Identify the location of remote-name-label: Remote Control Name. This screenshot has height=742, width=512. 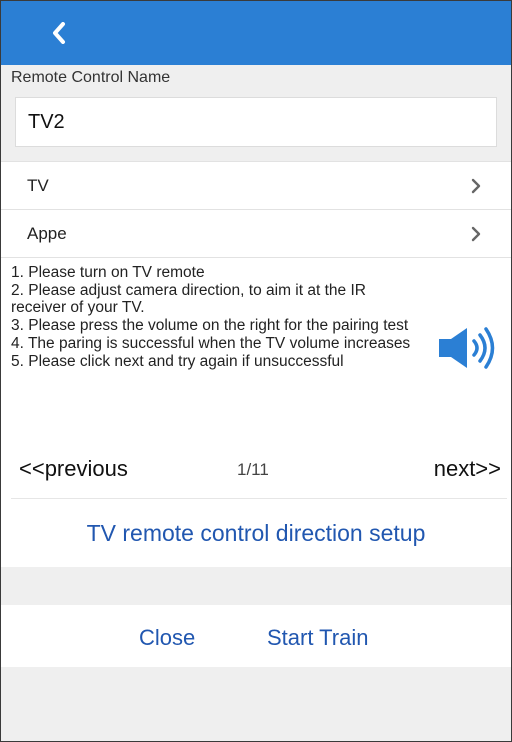
(91, 77).